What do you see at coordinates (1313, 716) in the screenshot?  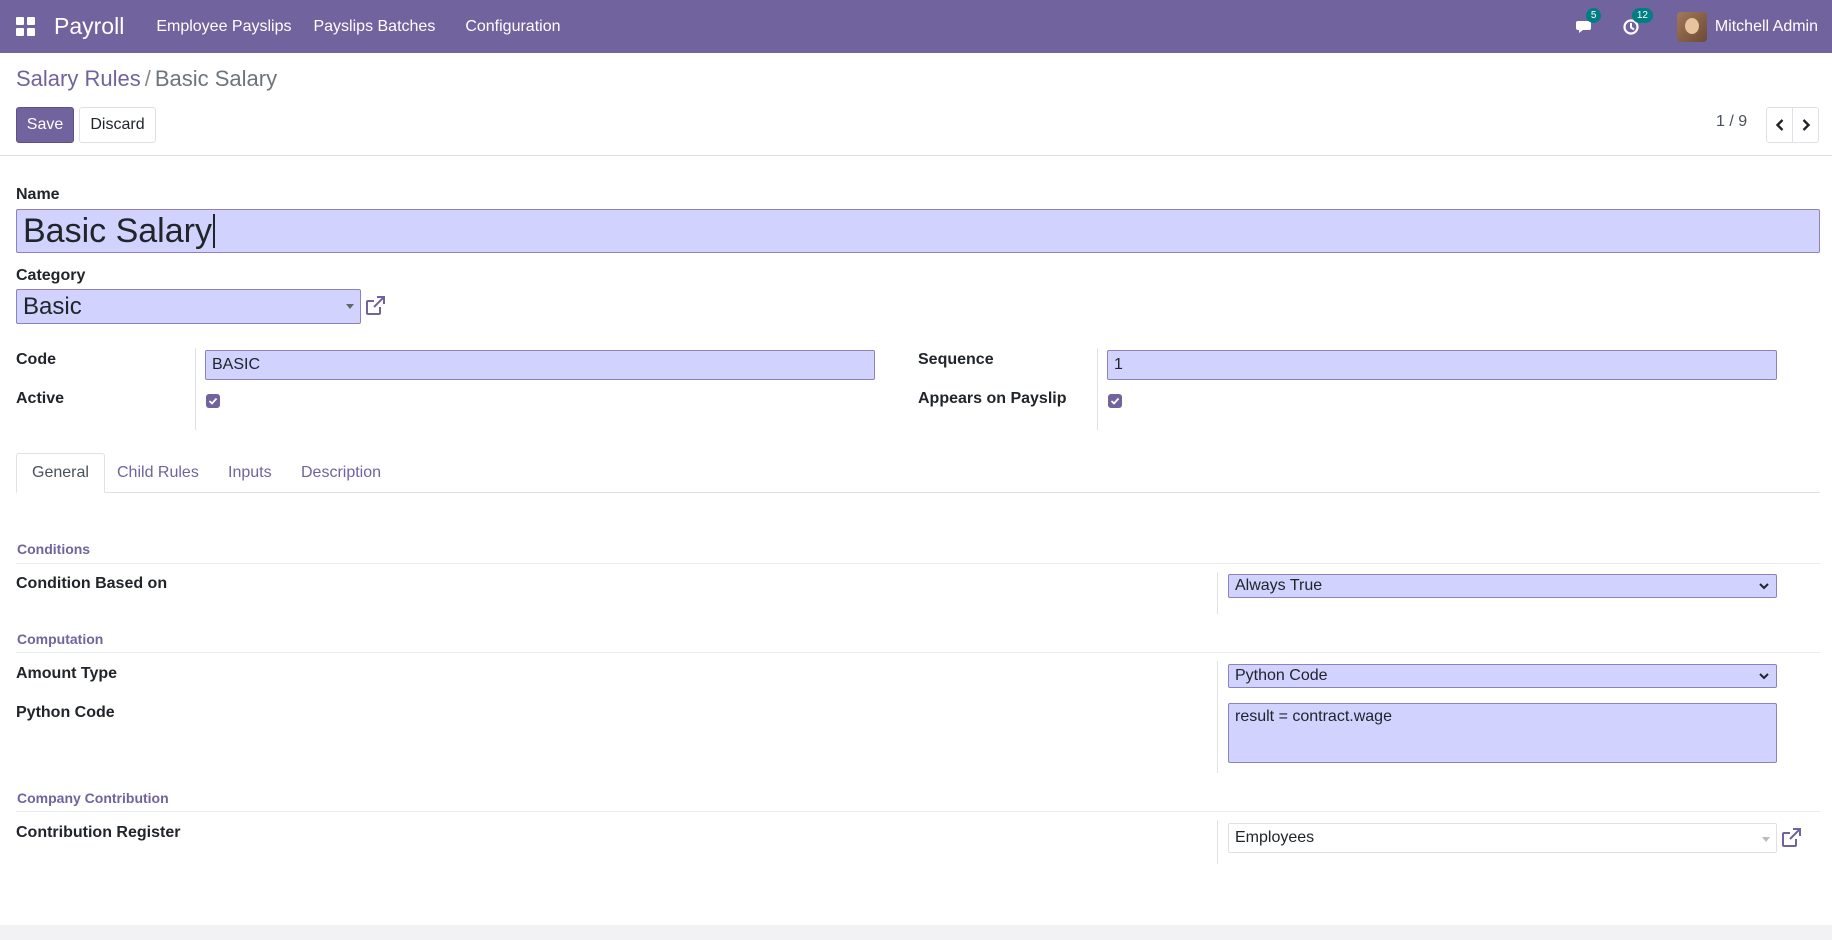 I see `python-code-value: result = contract.wage` at bounding box center [1313, 716].